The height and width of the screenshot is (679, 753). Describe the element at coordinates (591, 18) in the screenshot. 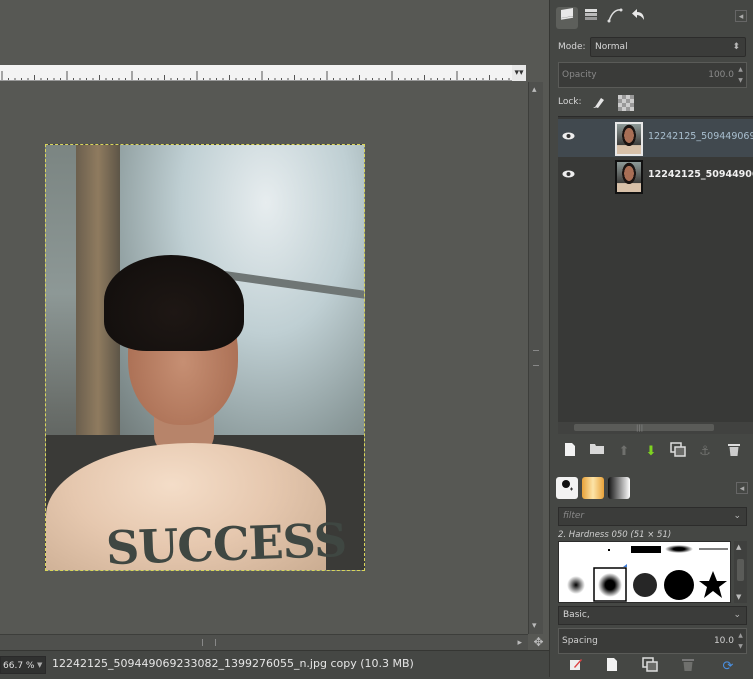

I see `channels-icon` at that location.